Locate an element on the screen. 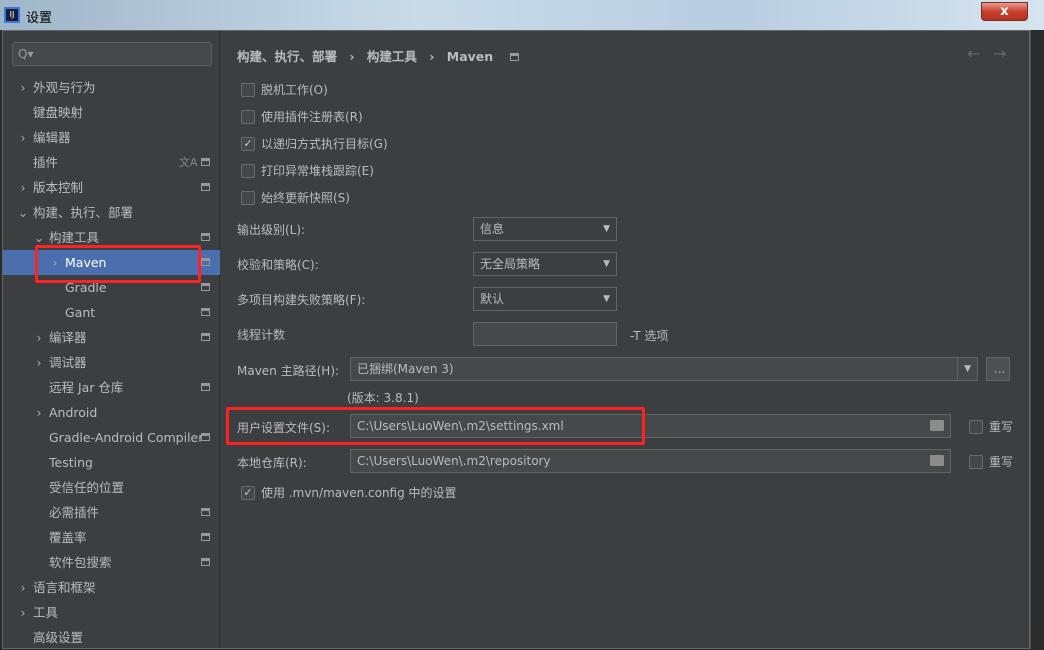 The width and height of the screenshot is (1044, 650). intellij-app-icon: IJ is located at coordinates (12, 15).